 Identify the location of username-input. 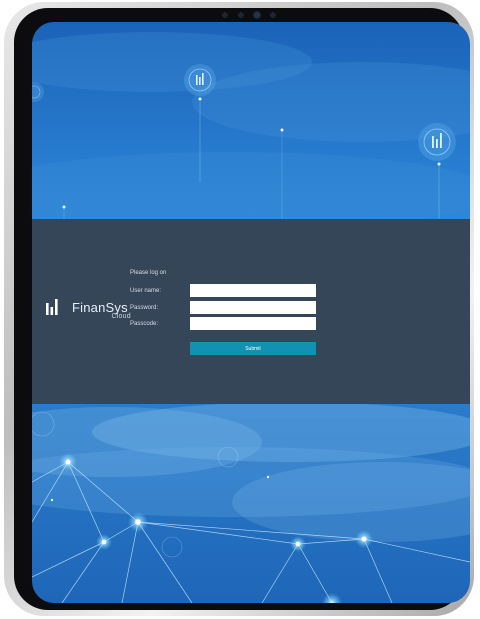
(253, 290).